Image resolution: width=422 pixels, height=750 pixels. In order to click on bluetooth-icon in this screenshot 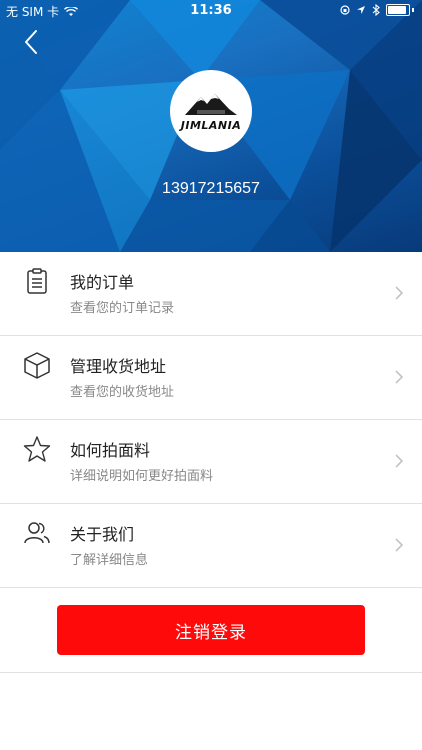, I will do `click(376, 10)`.